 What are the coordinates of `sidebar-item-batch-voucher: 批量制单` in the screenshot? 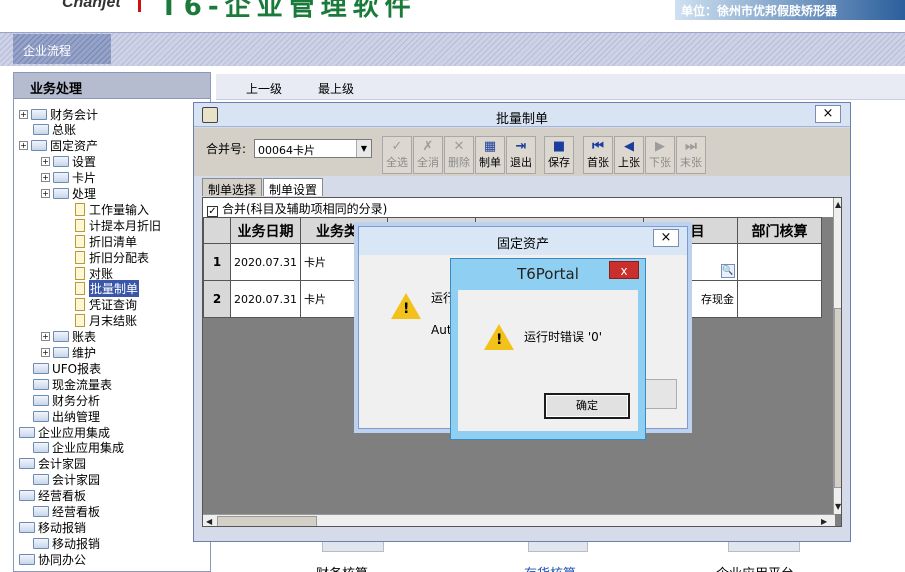 It's located at (107, 289).